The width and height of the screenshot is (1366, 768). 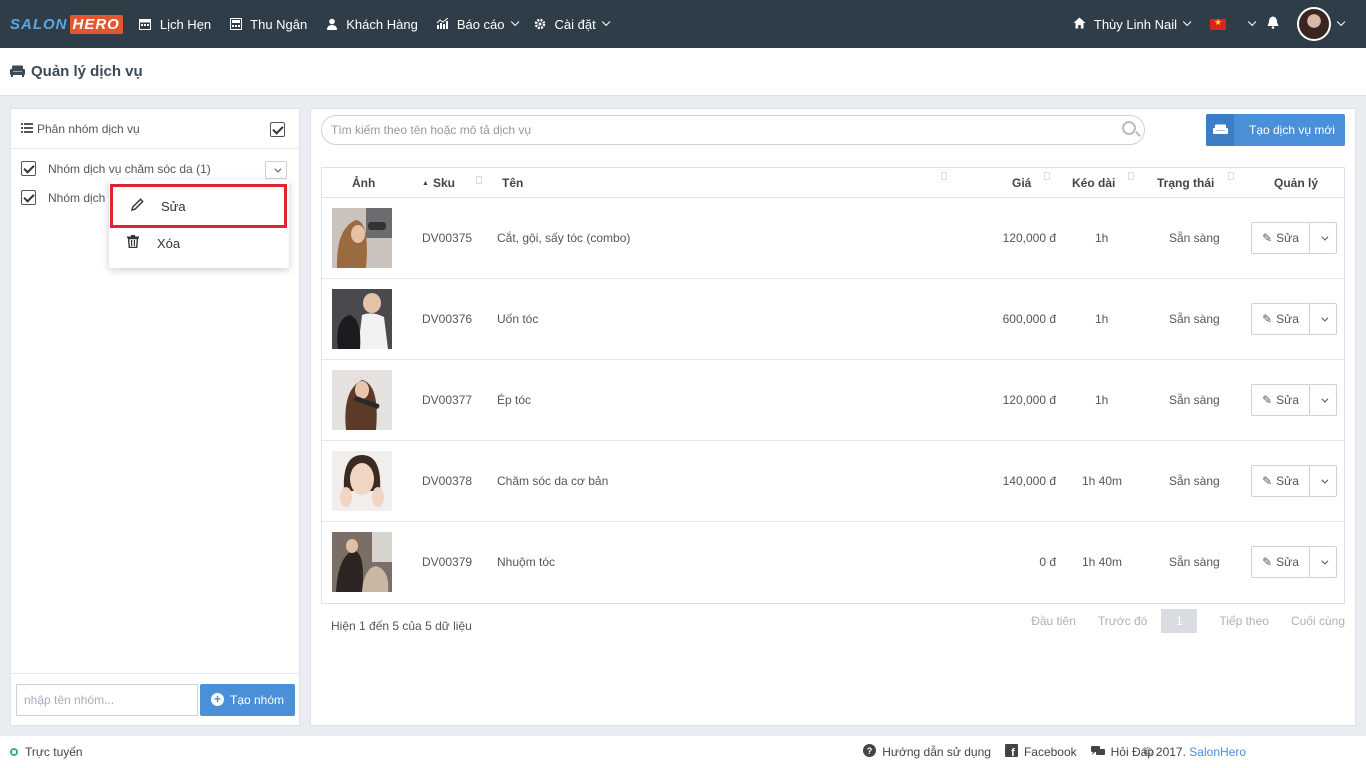 I want to click on chart-icon, so click(x=442, y=24).